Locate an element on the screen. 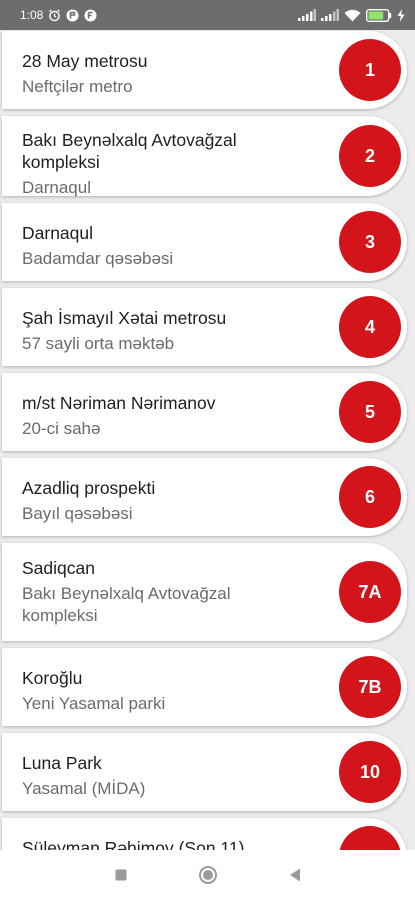 Image resolution: width=415 pixels, height=900 pixels. route-number-badge: 7B is located at coordinates (370, 687).